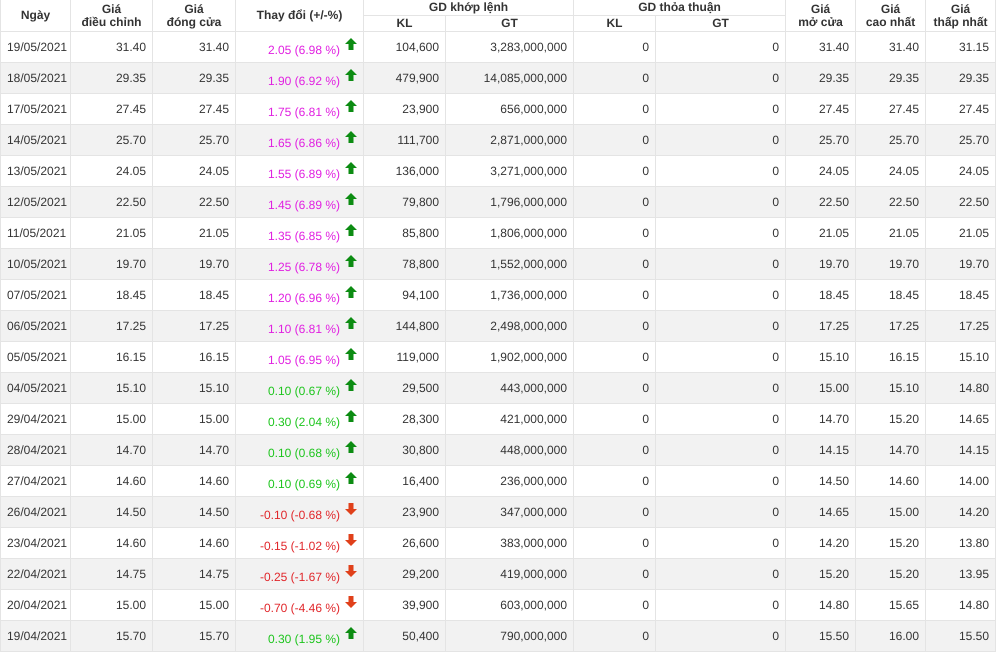  Describe the element at coordinates (304, 297) in the screenshot. I see `change-value: 1.20 (6.96 %)` at that location.